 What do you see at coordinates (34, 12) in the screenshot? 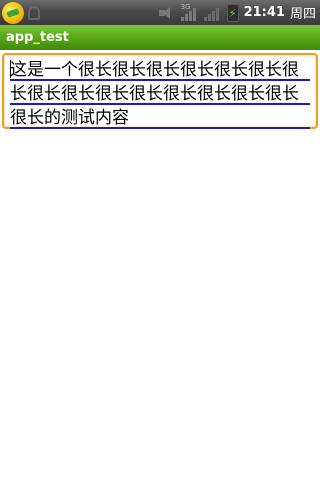
I see `usb-icon` at bounding box center [34, 12].